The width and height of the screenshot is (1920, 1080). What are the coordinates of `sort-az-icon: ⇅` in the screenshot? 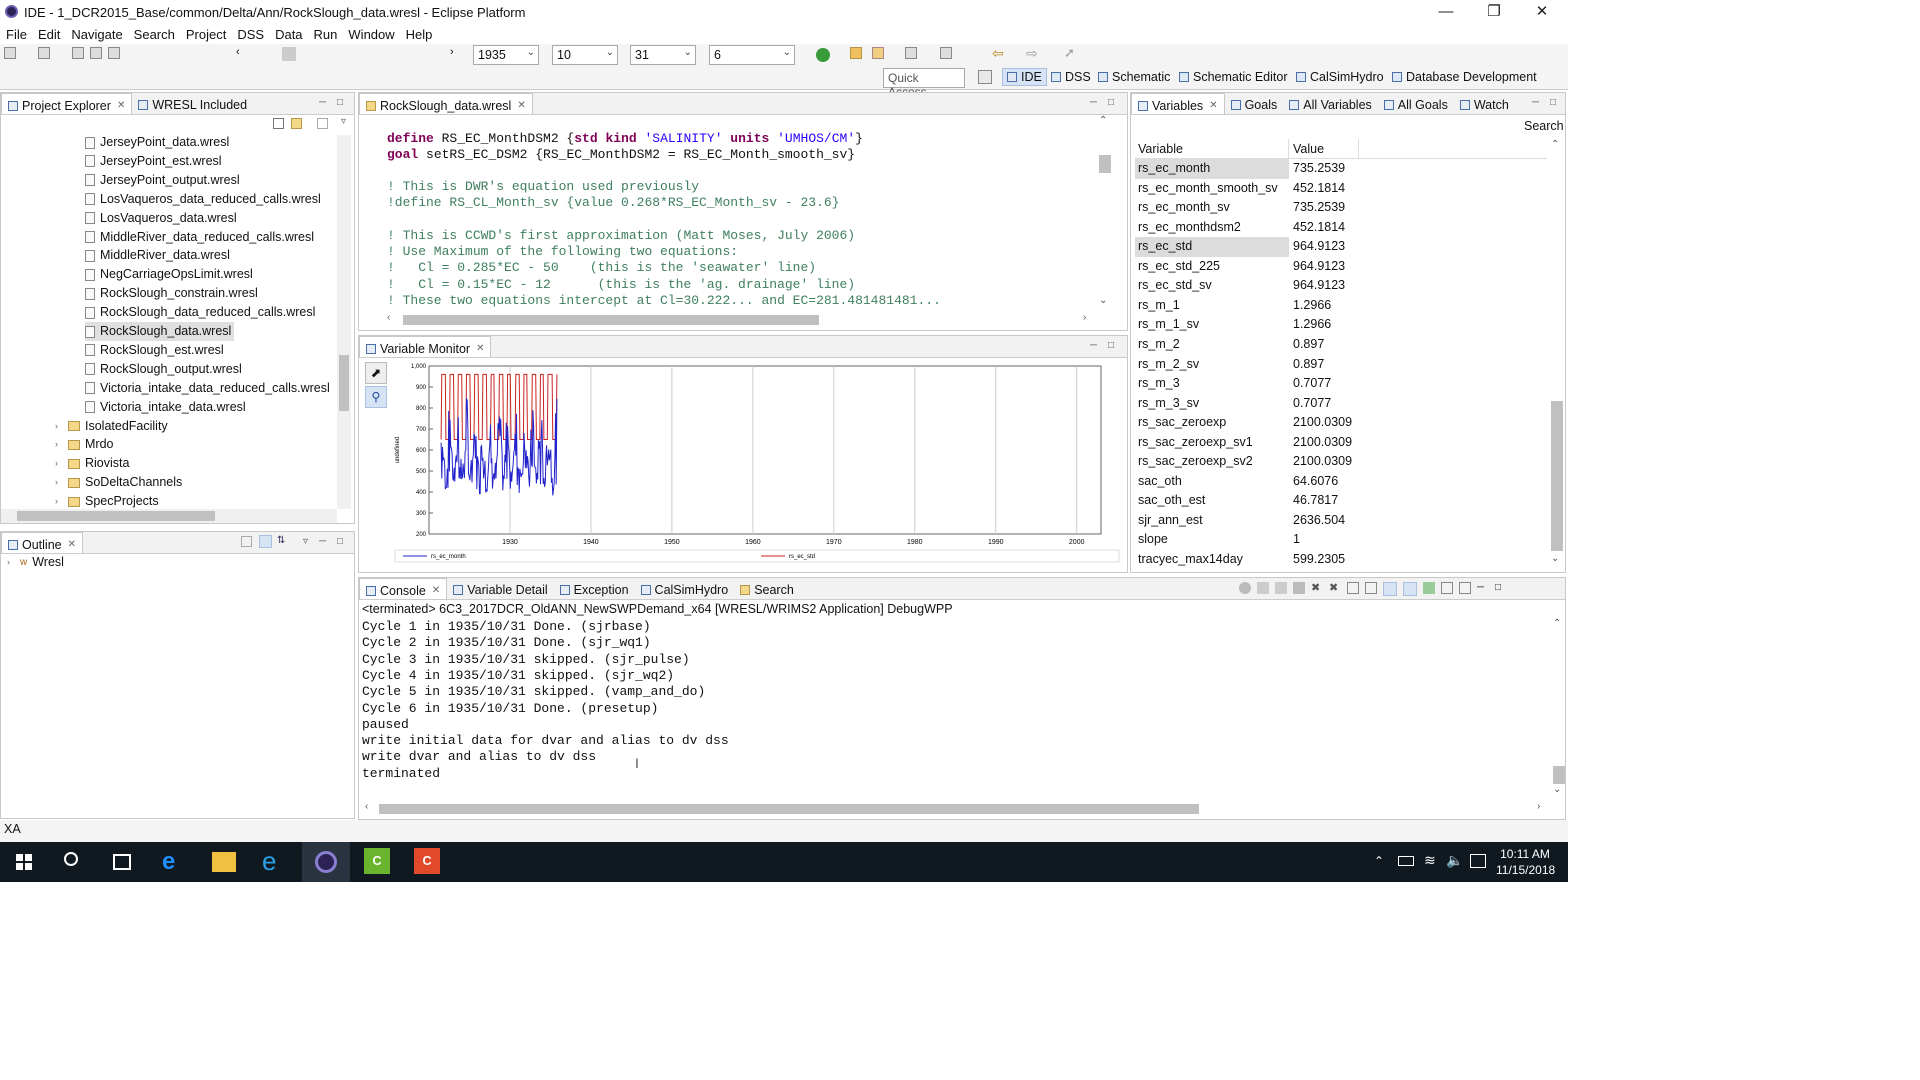 It's located at (281, 540).